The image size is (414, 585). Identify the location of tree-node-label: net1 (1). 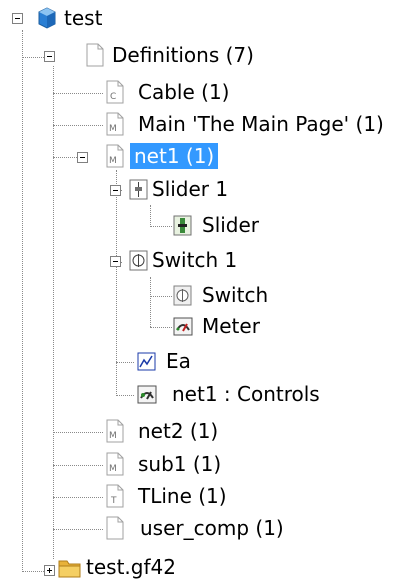
(174, 156).